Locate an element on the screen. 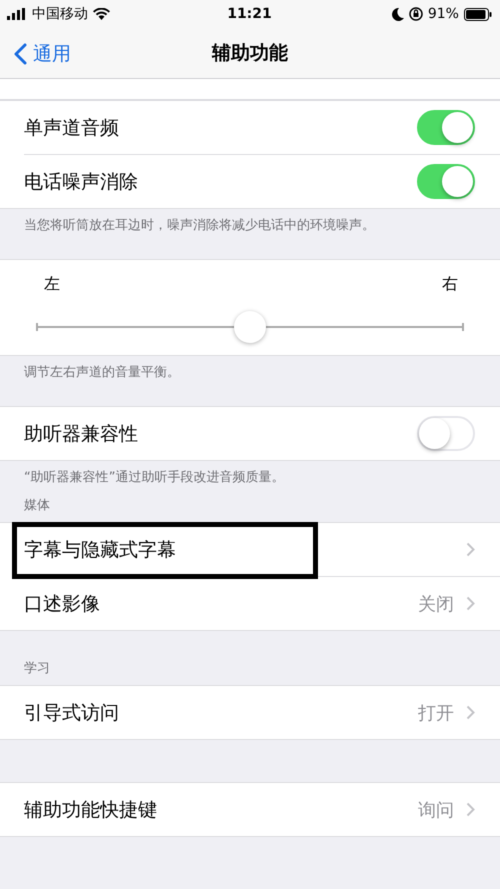  list-row: 单声道音频 is located at coordinates (262, 128).